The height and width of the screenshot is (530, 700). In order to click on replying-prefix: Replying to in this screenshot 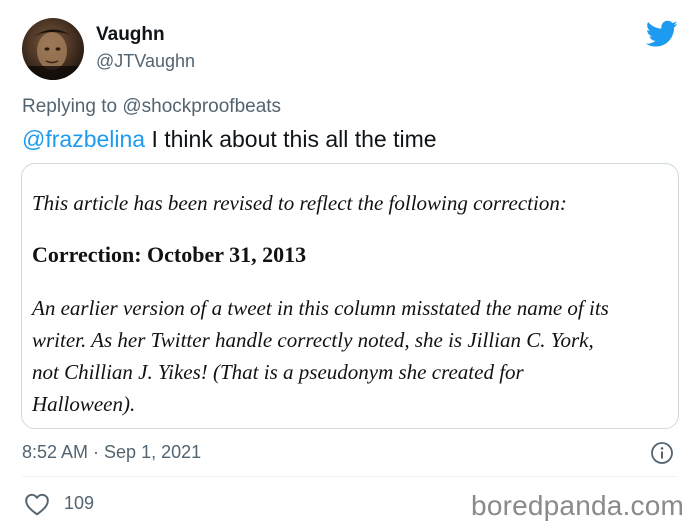, I will do `click(70, 106)`.